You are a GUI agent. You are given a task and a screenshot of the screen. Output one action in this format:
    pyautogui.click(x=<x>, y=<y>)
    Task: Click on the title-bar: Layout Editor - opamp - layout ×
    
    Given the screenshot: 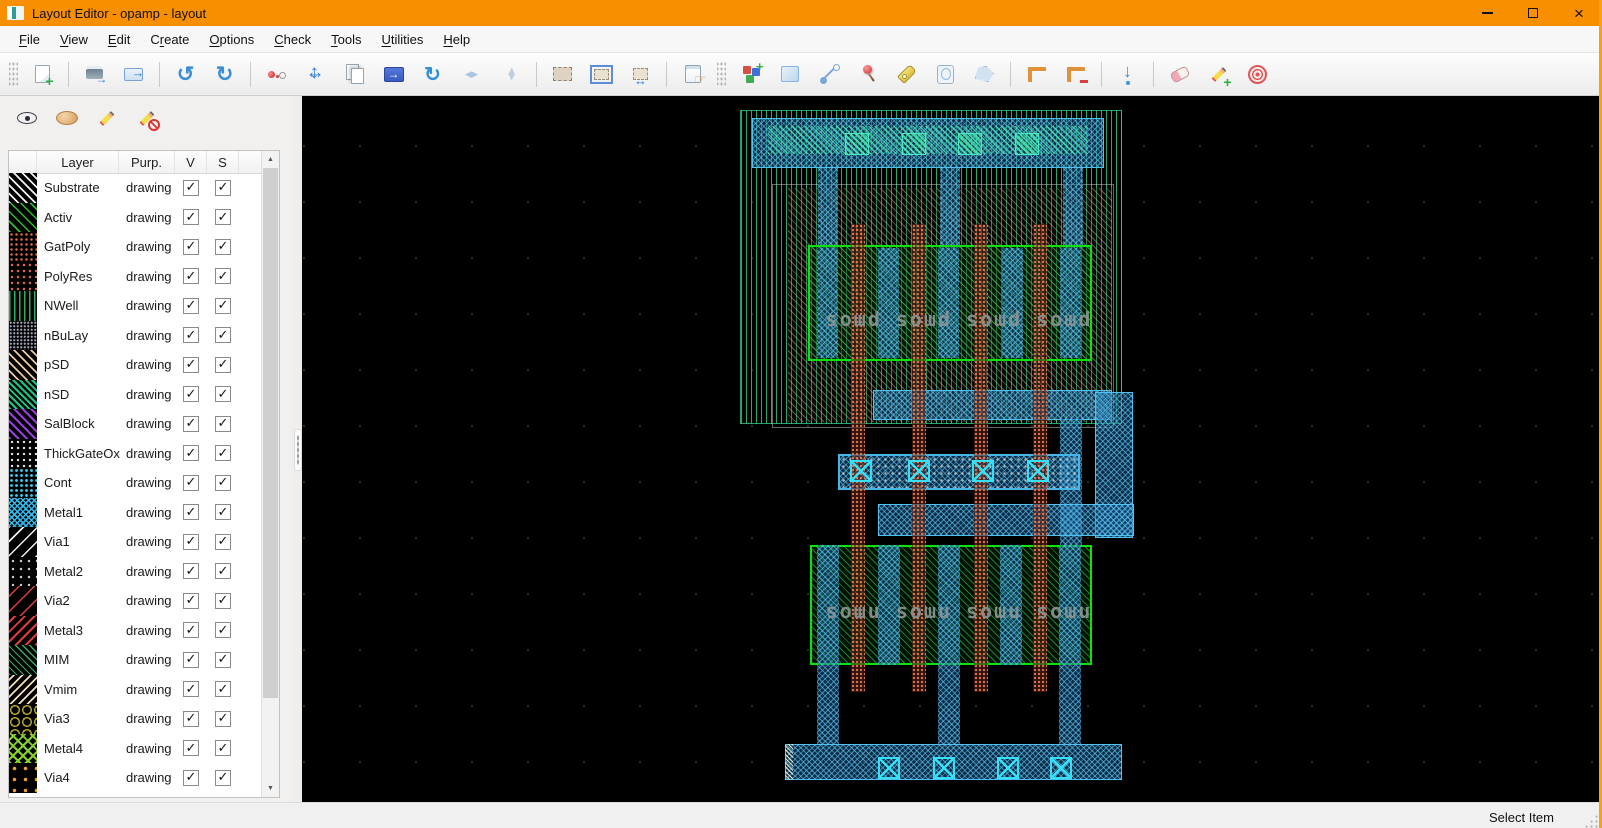 What is the action you would take?
    pyautogui.click(x=801, y=13)
    